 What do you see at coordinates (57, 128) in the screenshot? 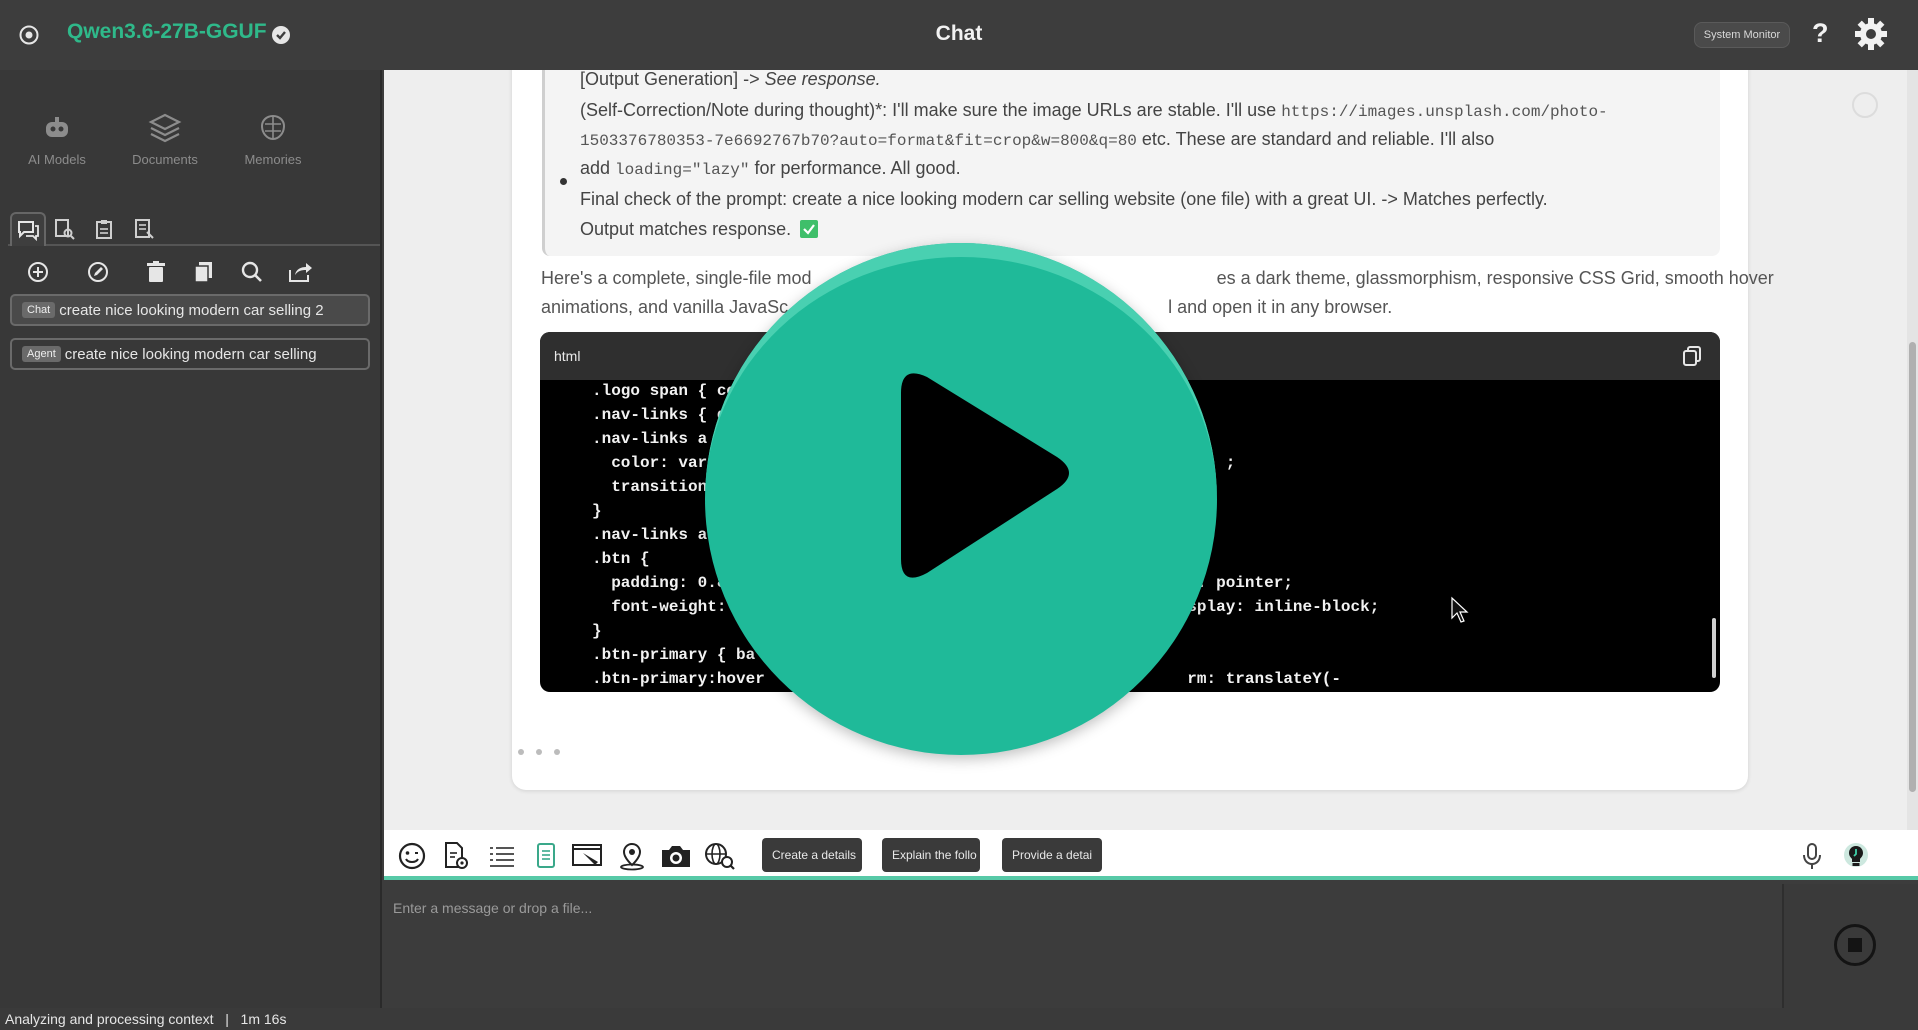
I see `robot-icon` at bounding box center [57, 128].